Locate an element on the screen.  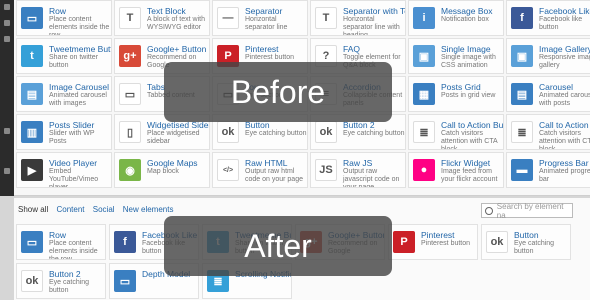
element-description: Posts in grid view is located at coordinates (468, 95).